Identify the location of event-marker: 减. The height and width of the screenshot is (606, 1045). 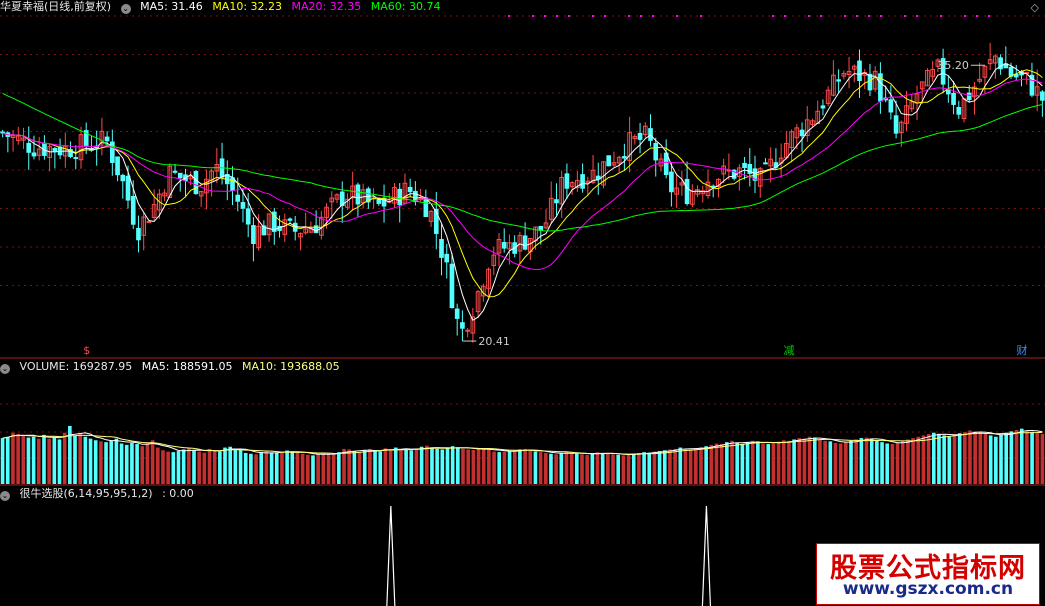
(788, 350).